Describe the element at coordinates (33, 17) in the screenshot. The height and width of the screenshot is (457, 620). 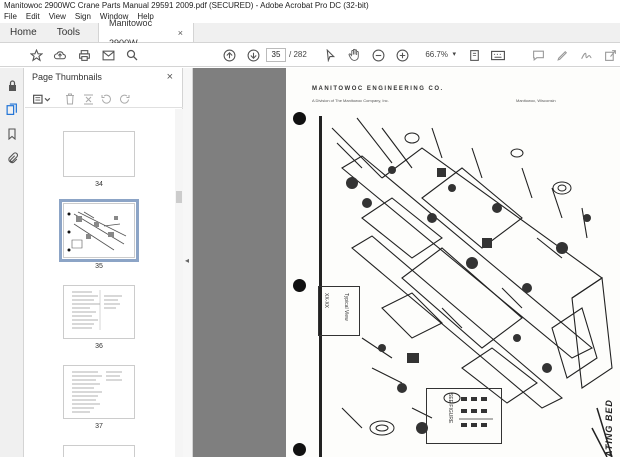
I see `menu-edit: Edit` at that location.